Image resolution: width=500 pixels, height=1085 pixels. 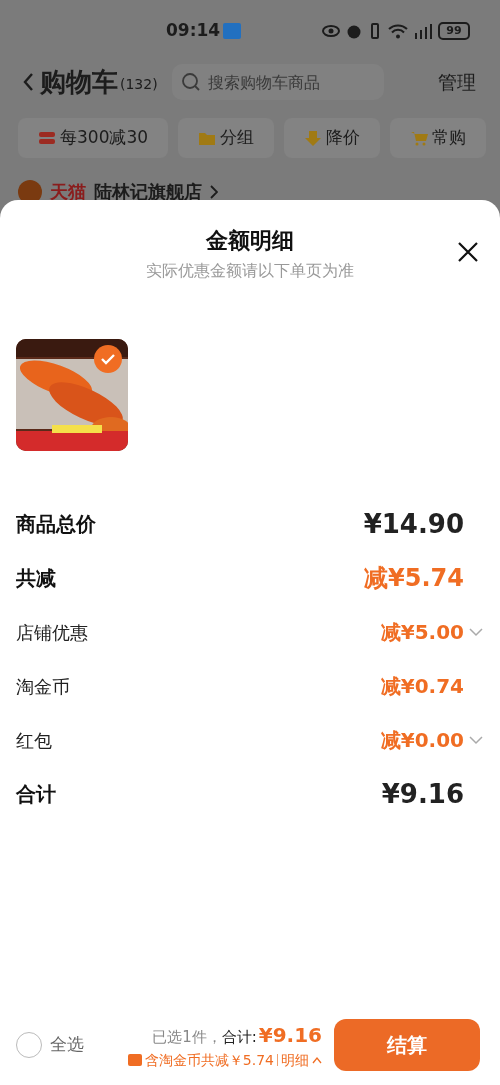 What do you see at coordinates (295, 1060) in the screenshot?
I see `details-link: 明细` at bounding box center [295, 1060].